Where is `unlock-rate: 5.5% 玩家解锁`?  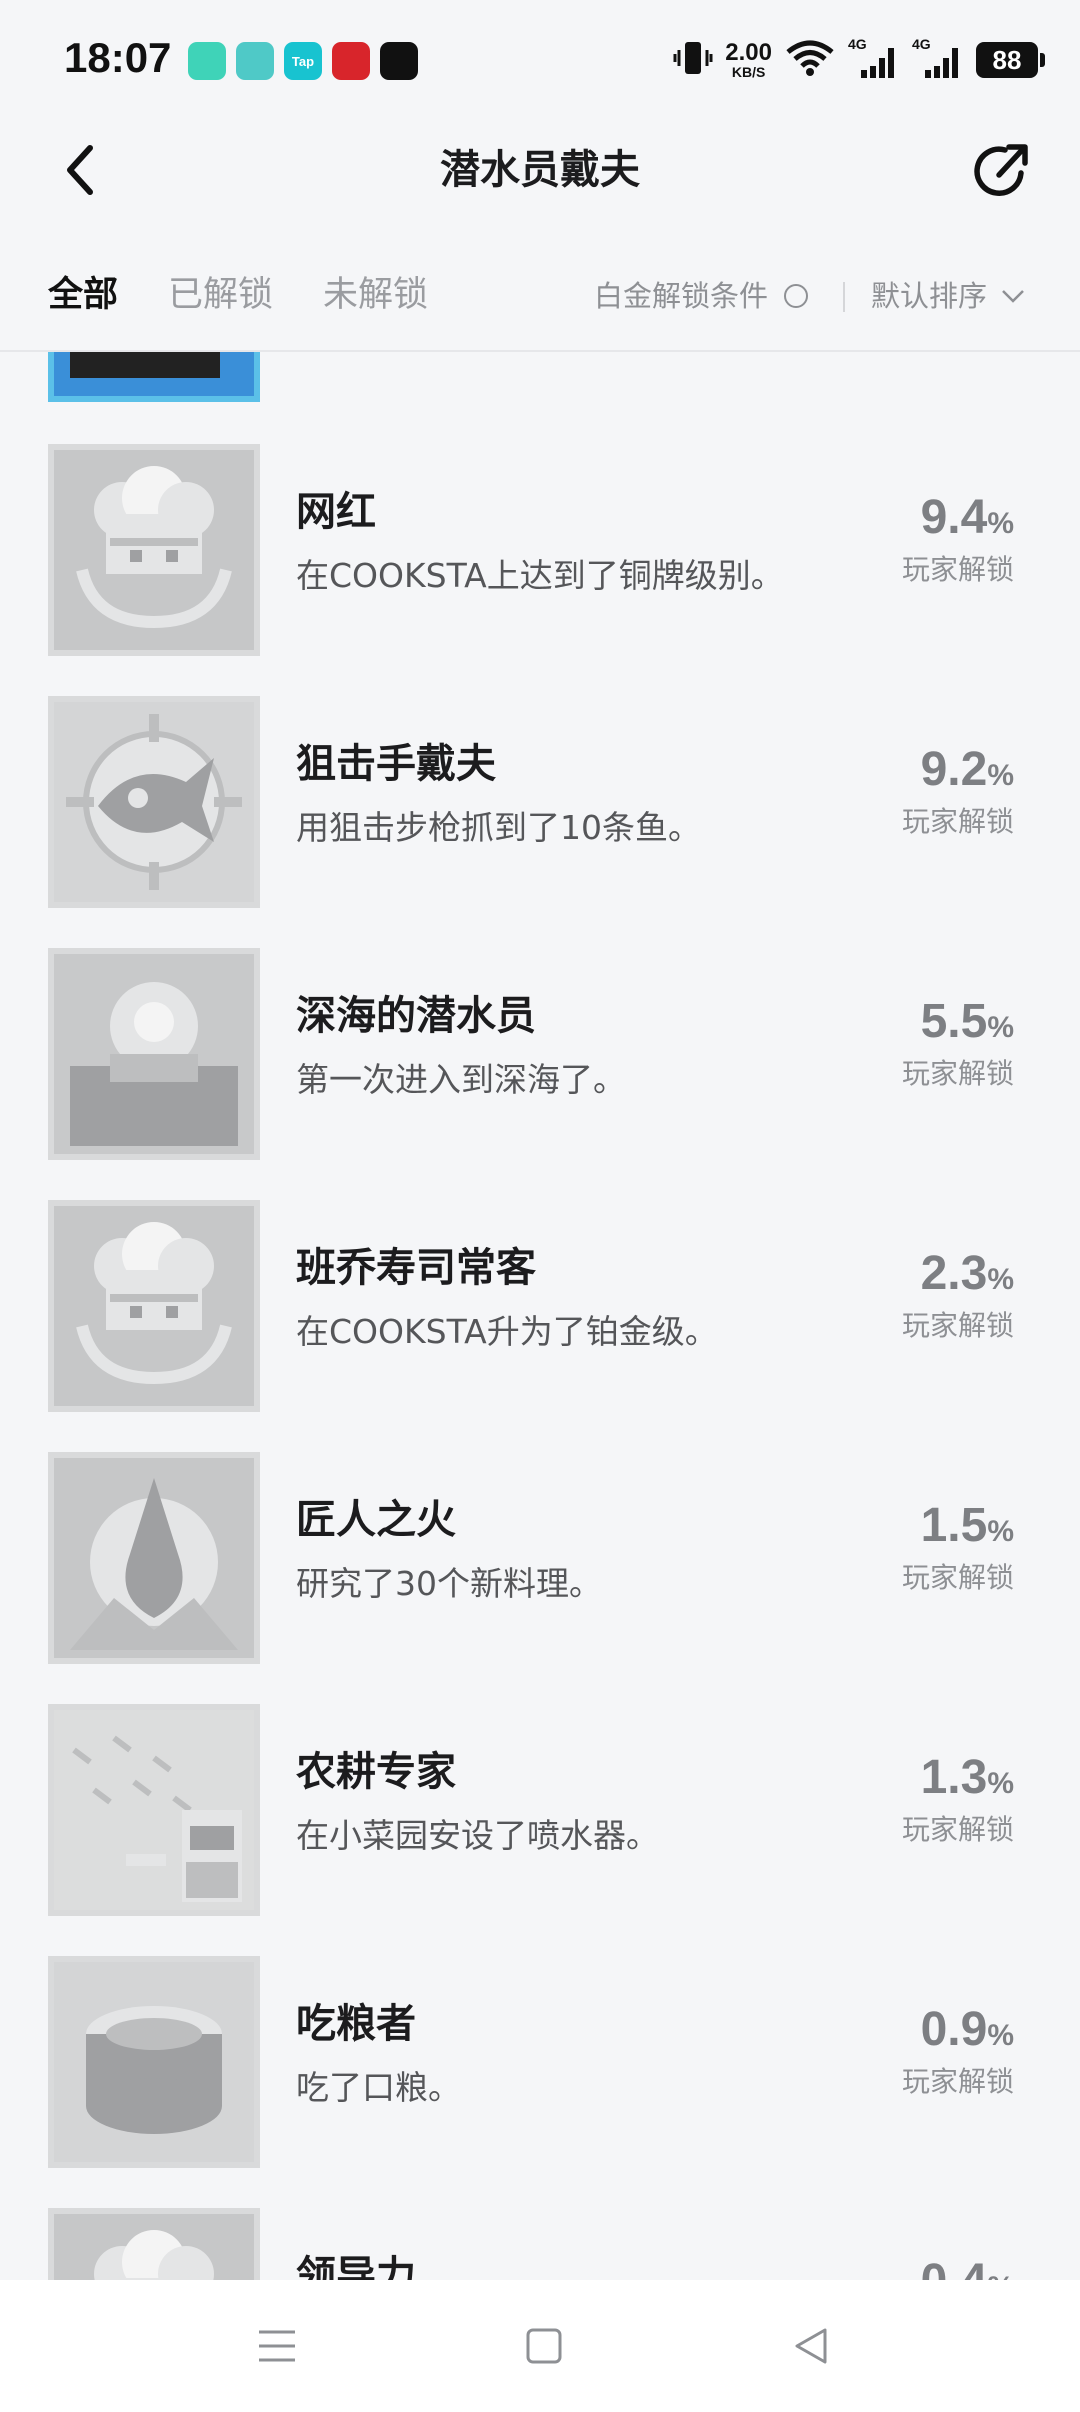
unlock-rate: 5.5% 玩家解锁 is located at coordinates (934, 1044).